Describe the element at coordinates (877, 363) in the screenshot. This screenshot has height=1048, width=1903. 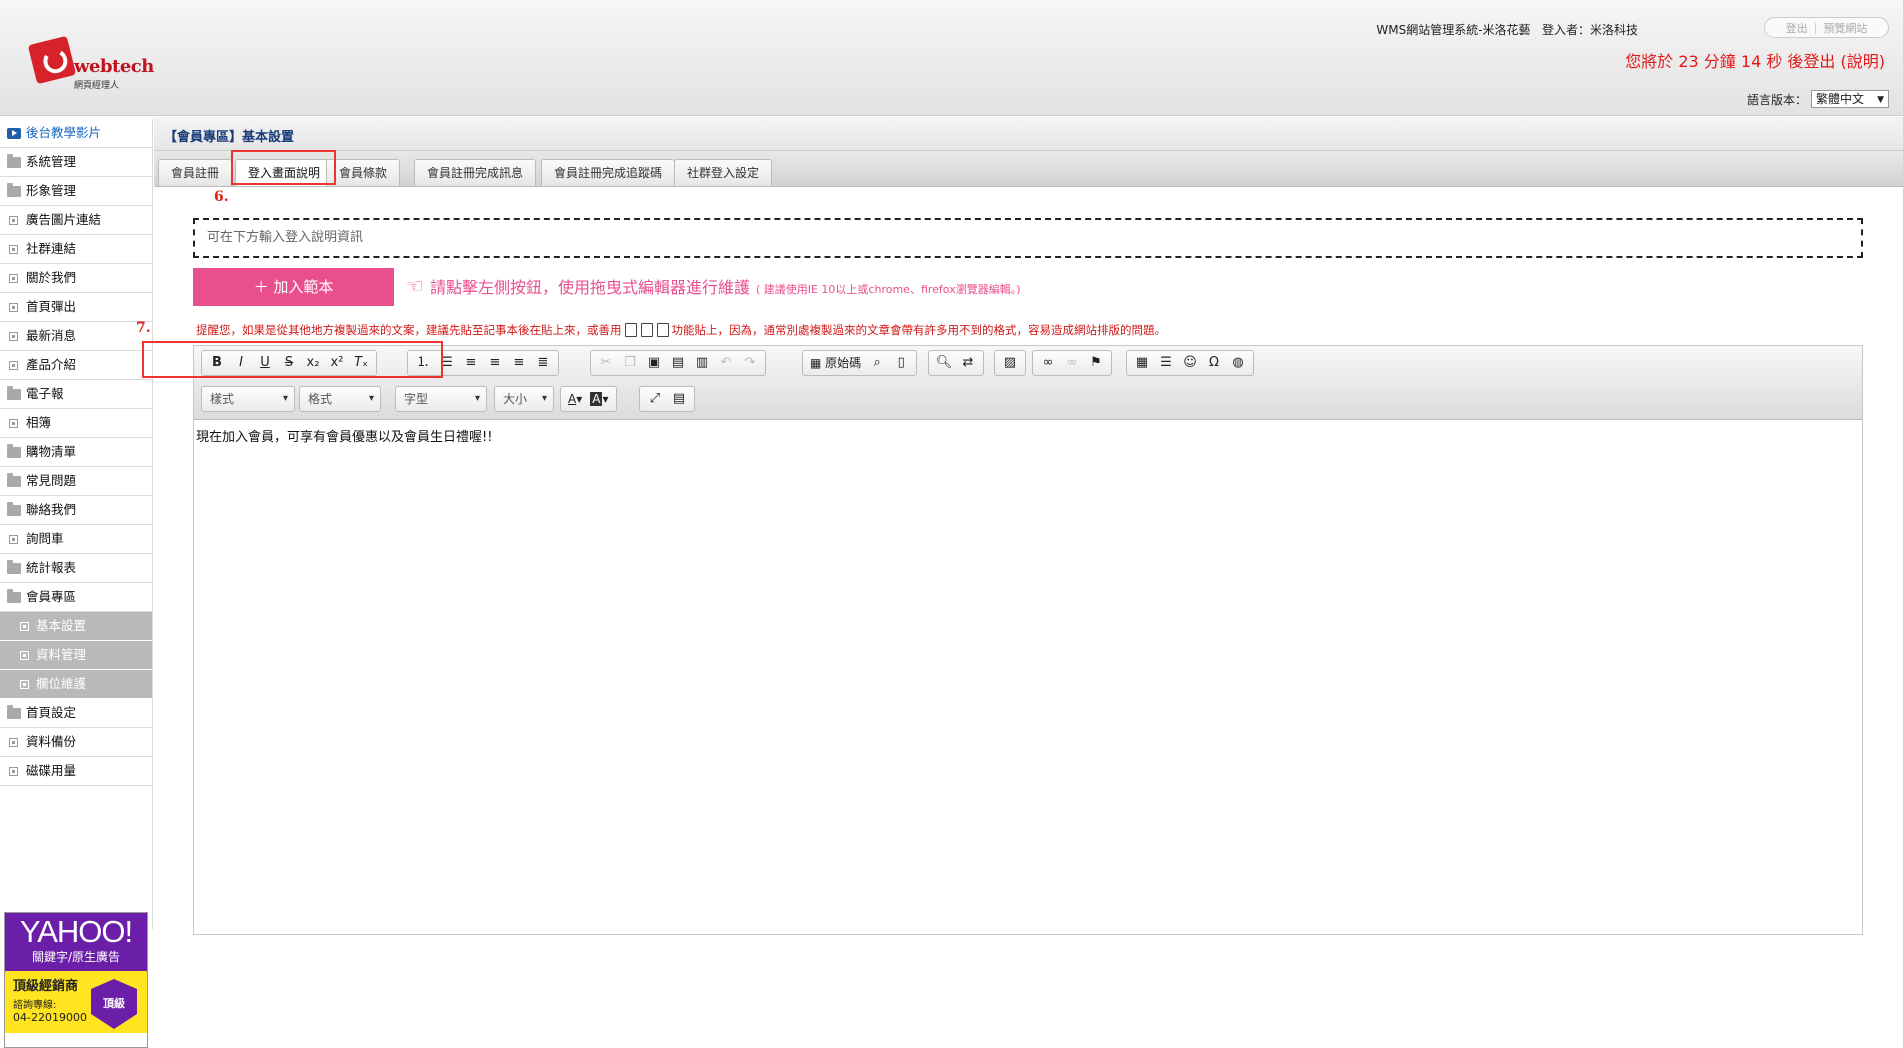
I see `preview-icon: ⌕` at that location.